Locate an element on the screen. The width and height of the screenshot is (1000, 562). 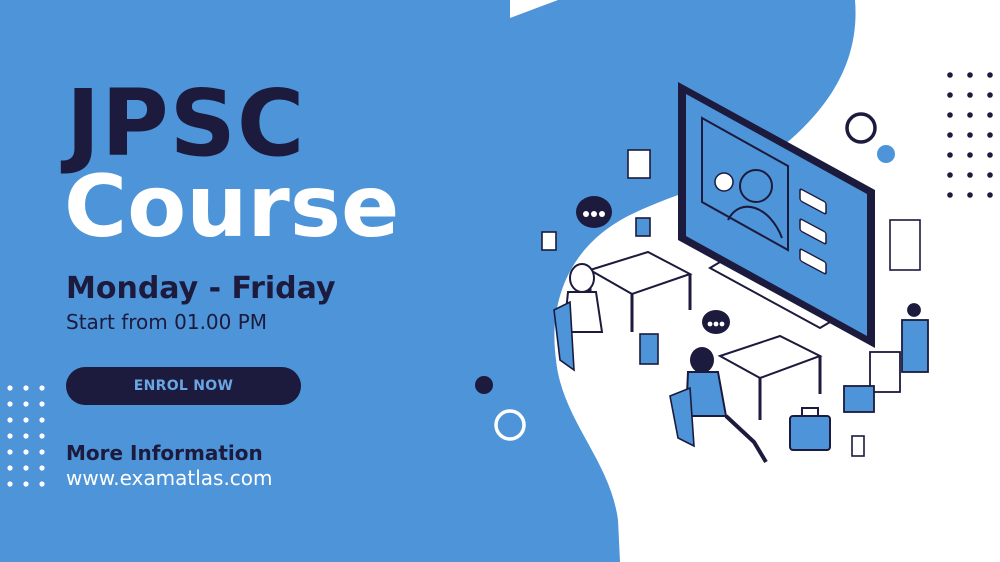
briefcase-icon is located at coordinates (810, 429).